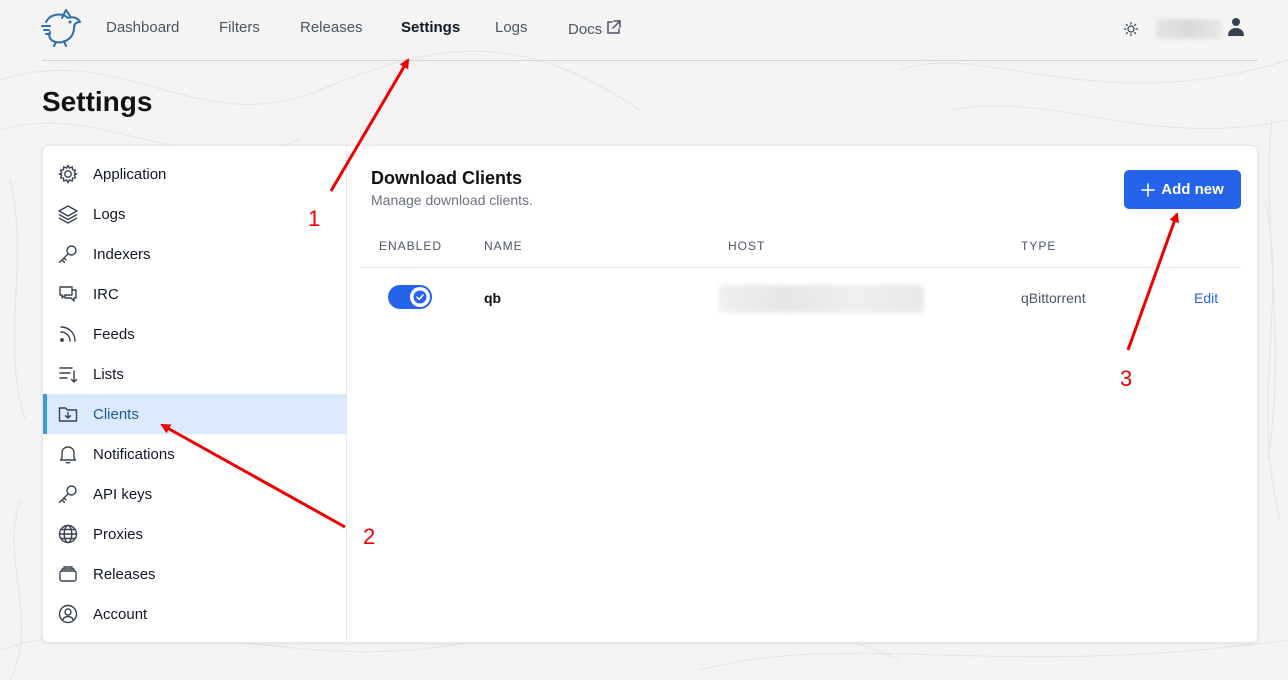 The height and width of the screenshot is (680, 1288). What do you see at coordinates (452, 200) in the screenshot?
I see `section-subtitle: Manage download clients.` at bounding box center [452, 200].